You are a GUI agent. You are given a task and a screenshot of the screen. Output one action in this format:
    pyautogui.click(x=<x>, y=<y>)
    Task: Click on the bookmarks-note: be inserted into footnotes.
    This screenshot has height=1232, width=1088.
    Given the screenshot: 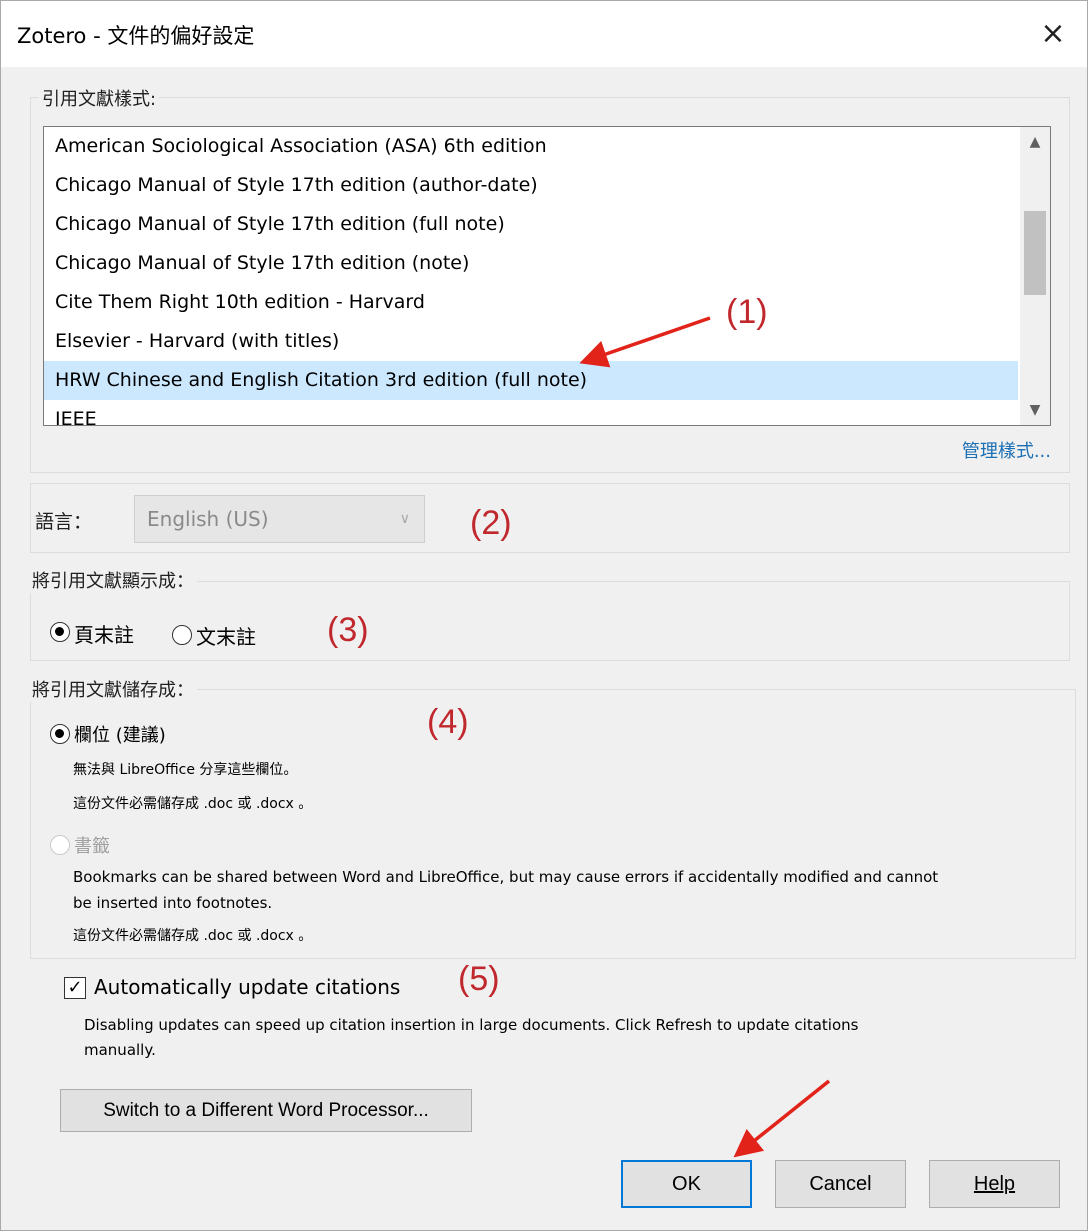 What is the action you would take?
    pyautogui.click(x=173, y=903)
    